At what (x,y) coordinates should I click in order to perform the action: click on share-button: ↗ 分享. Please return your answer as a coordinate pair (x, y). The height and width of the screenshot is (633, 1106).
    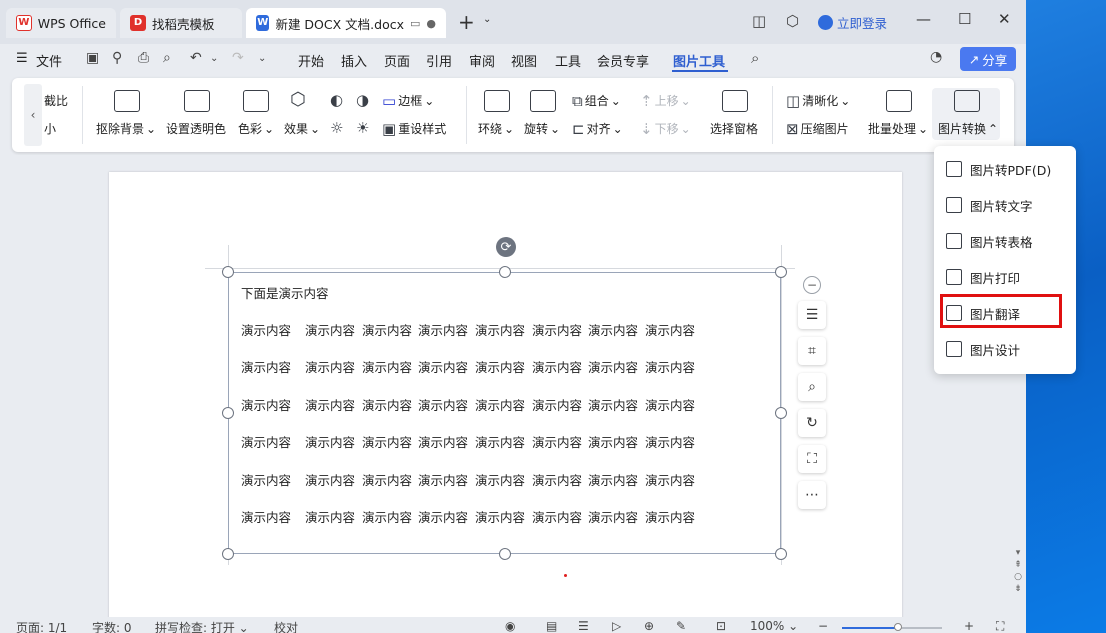
    Looking at the image, I should click on (988, 59).